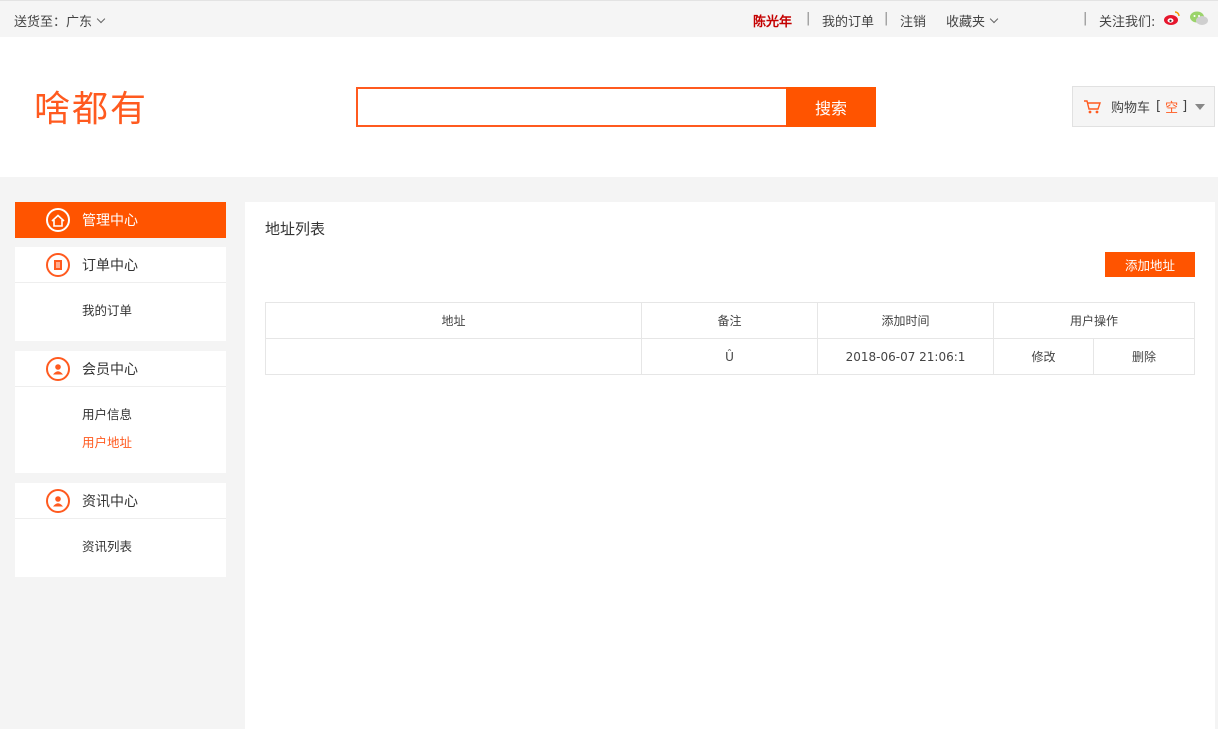 The height and width of the screenshot is (729, 1218). I want to click on cart-button: 购物车 [ 空 ], so click(1143, 106).